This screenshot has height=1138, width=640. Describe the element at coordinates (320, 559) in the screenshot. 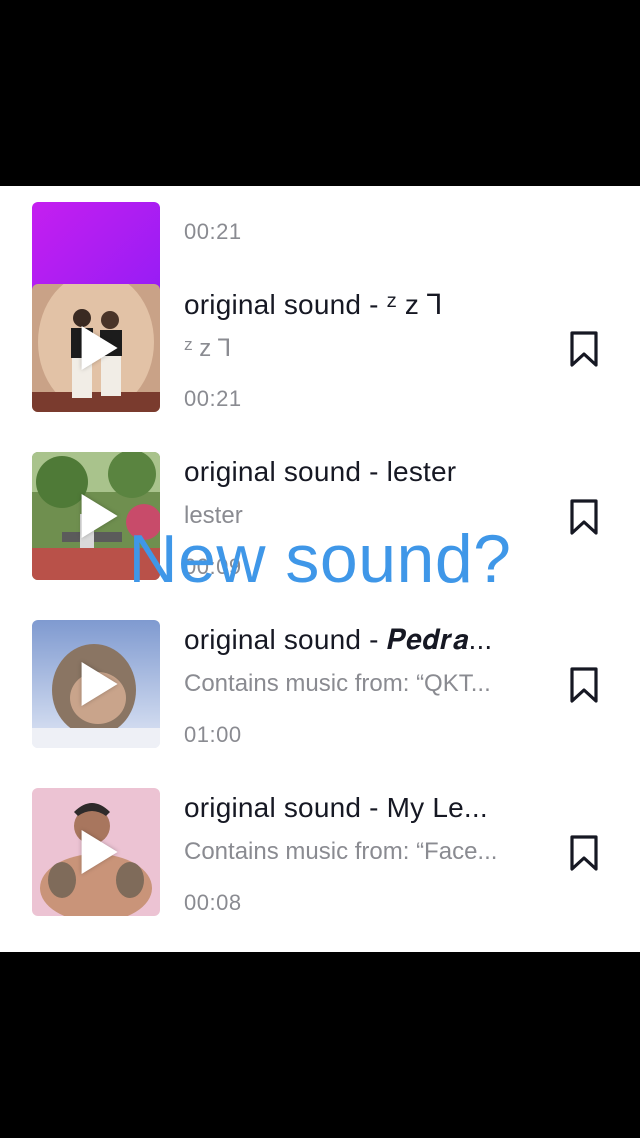

I see `overlay-caption: New sound?` at that location.